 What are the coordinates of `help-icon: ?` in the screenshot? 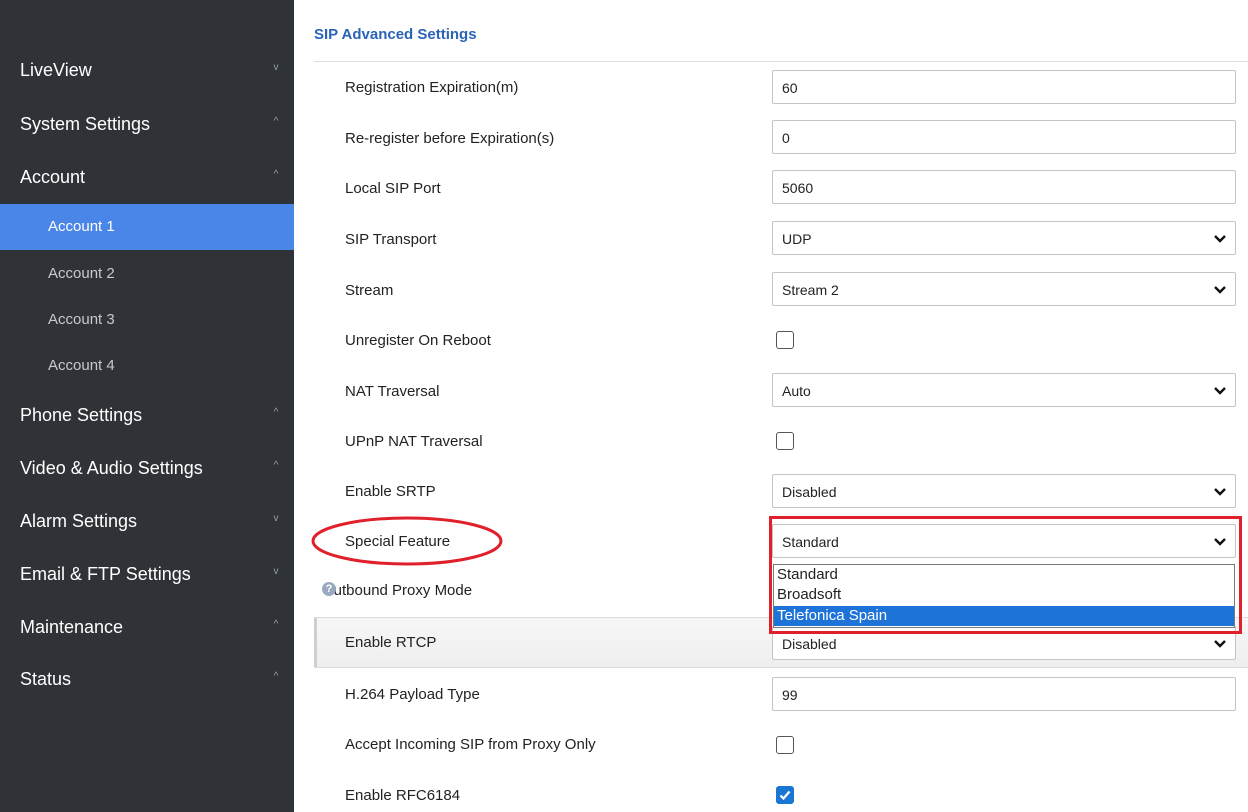 It's located at (329, 589).